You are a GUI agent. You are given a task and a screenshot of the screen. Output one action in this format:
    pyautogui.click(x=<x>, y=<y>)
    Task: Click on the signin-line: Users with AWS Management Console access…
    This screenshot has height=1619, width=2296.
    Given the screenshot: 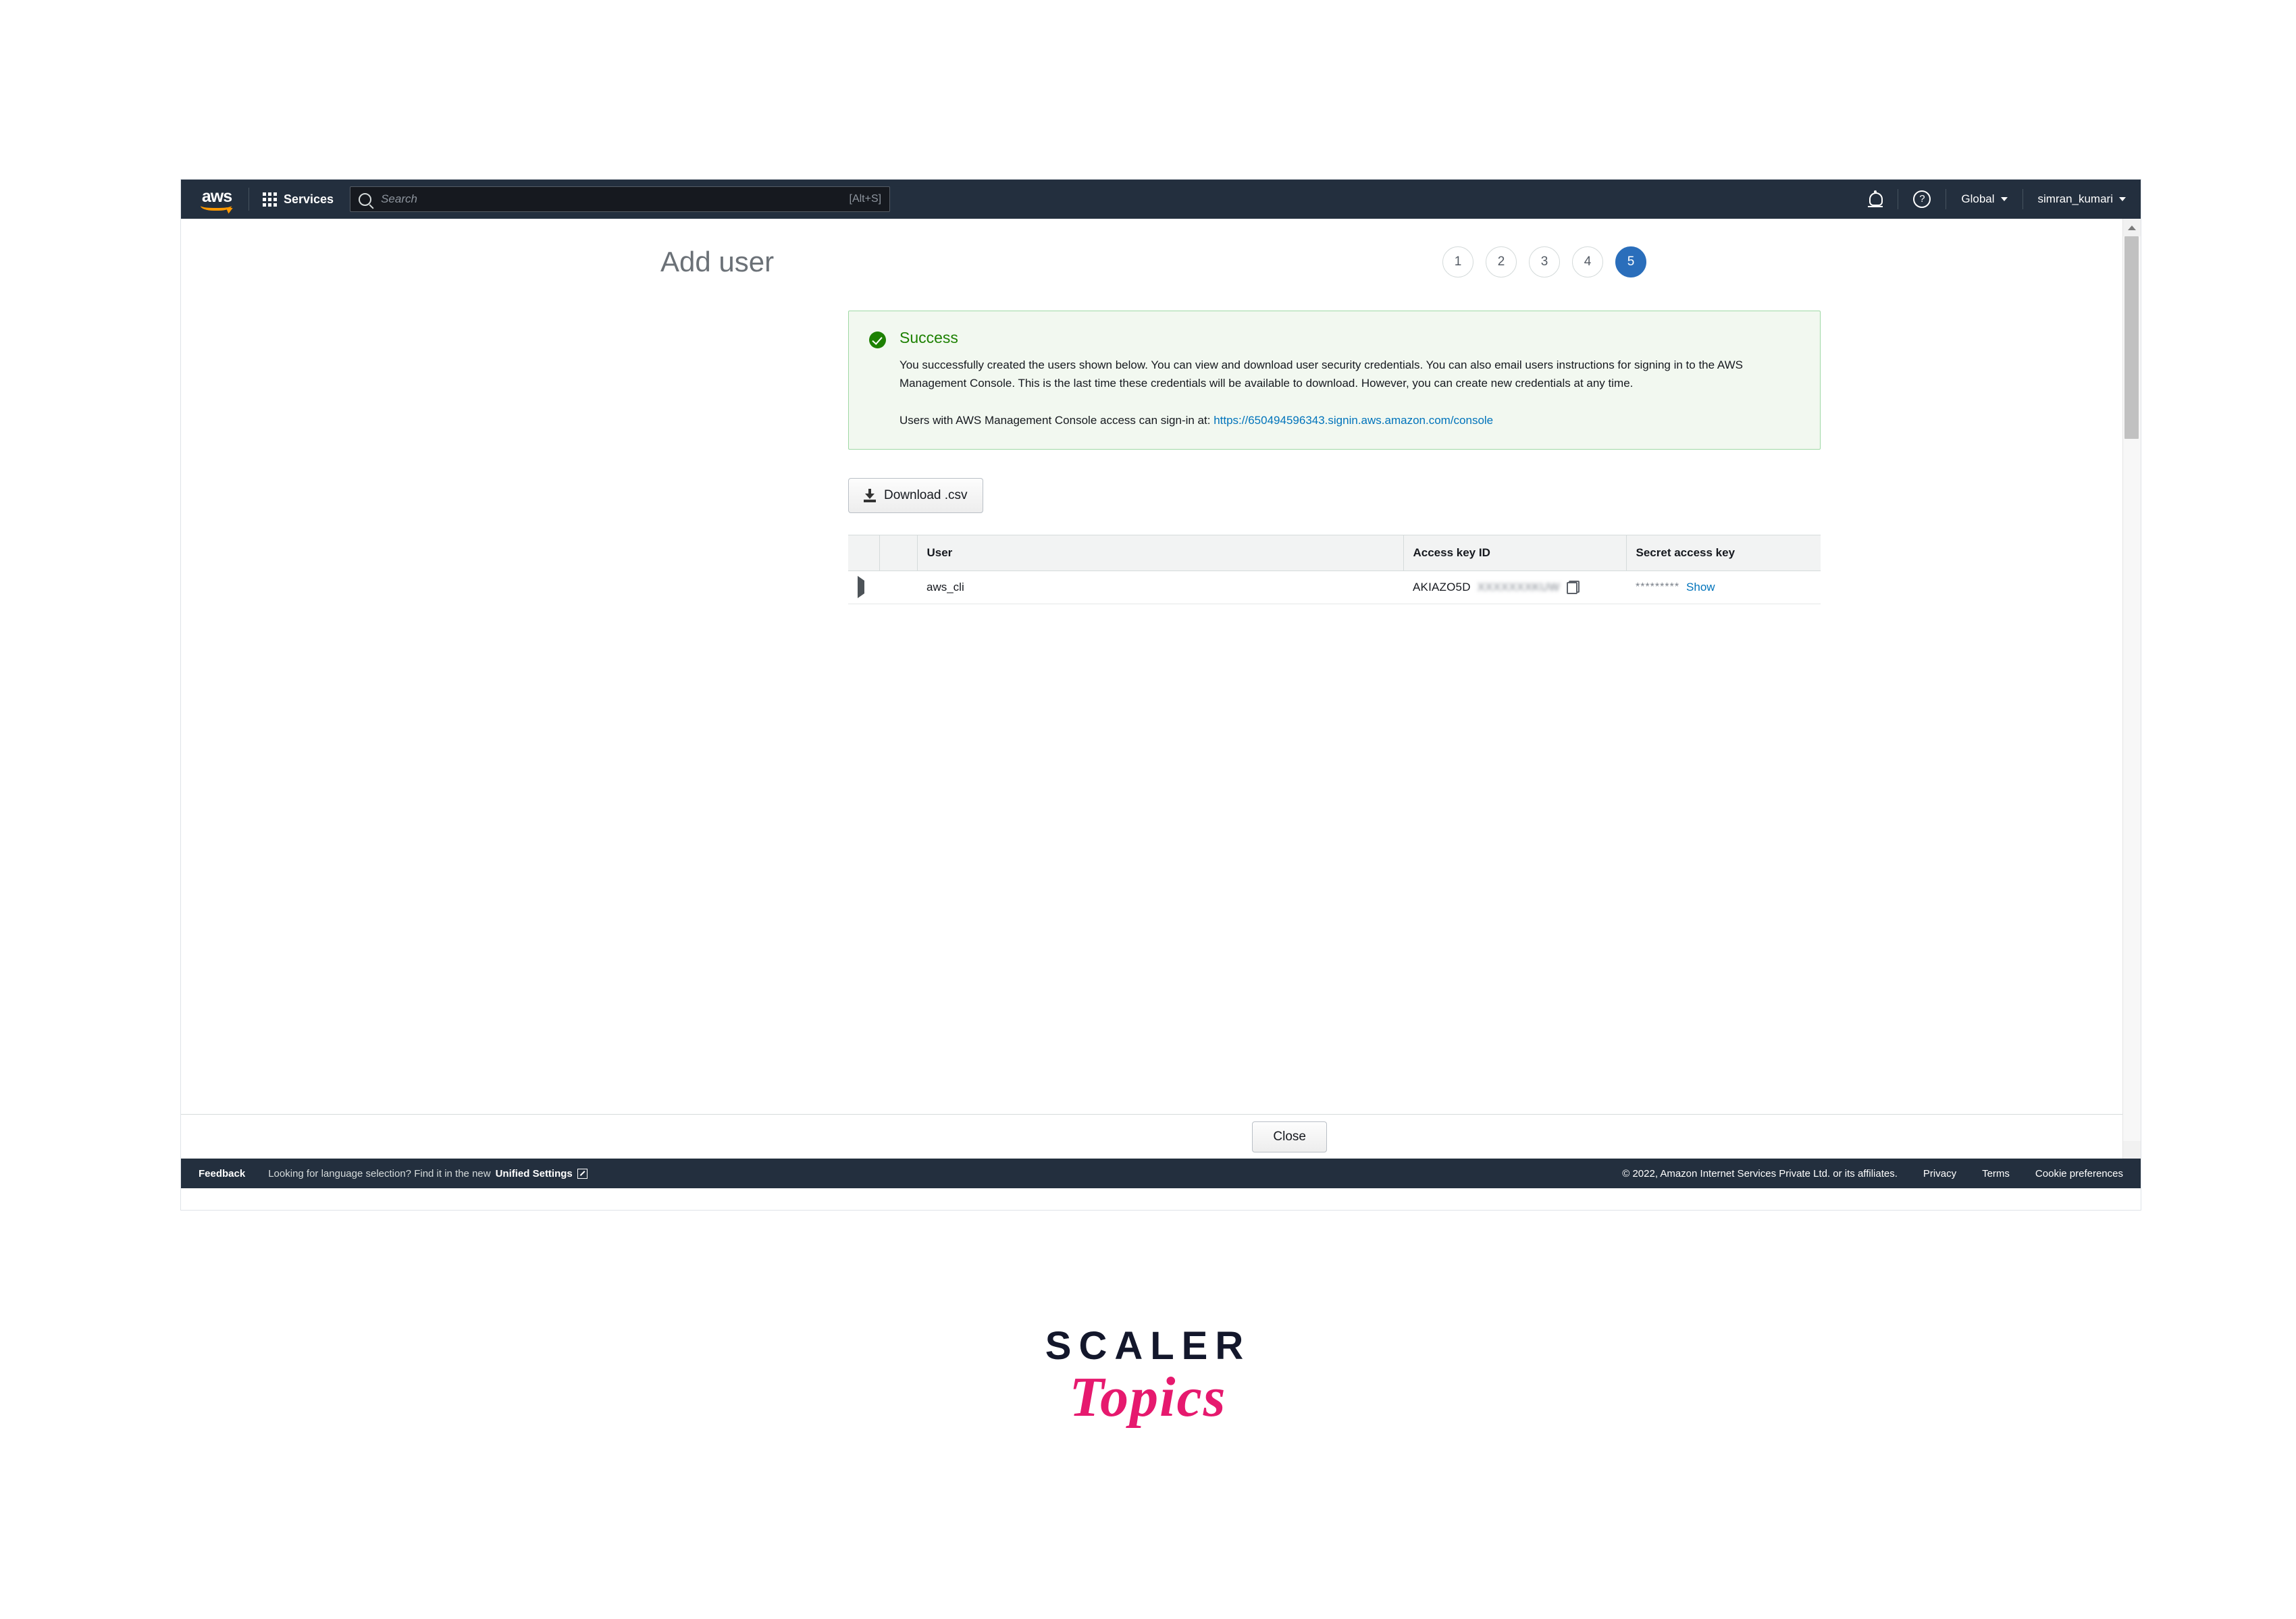 What is the action you would take?
    pyautogui.click(x=1340, y=421)
    